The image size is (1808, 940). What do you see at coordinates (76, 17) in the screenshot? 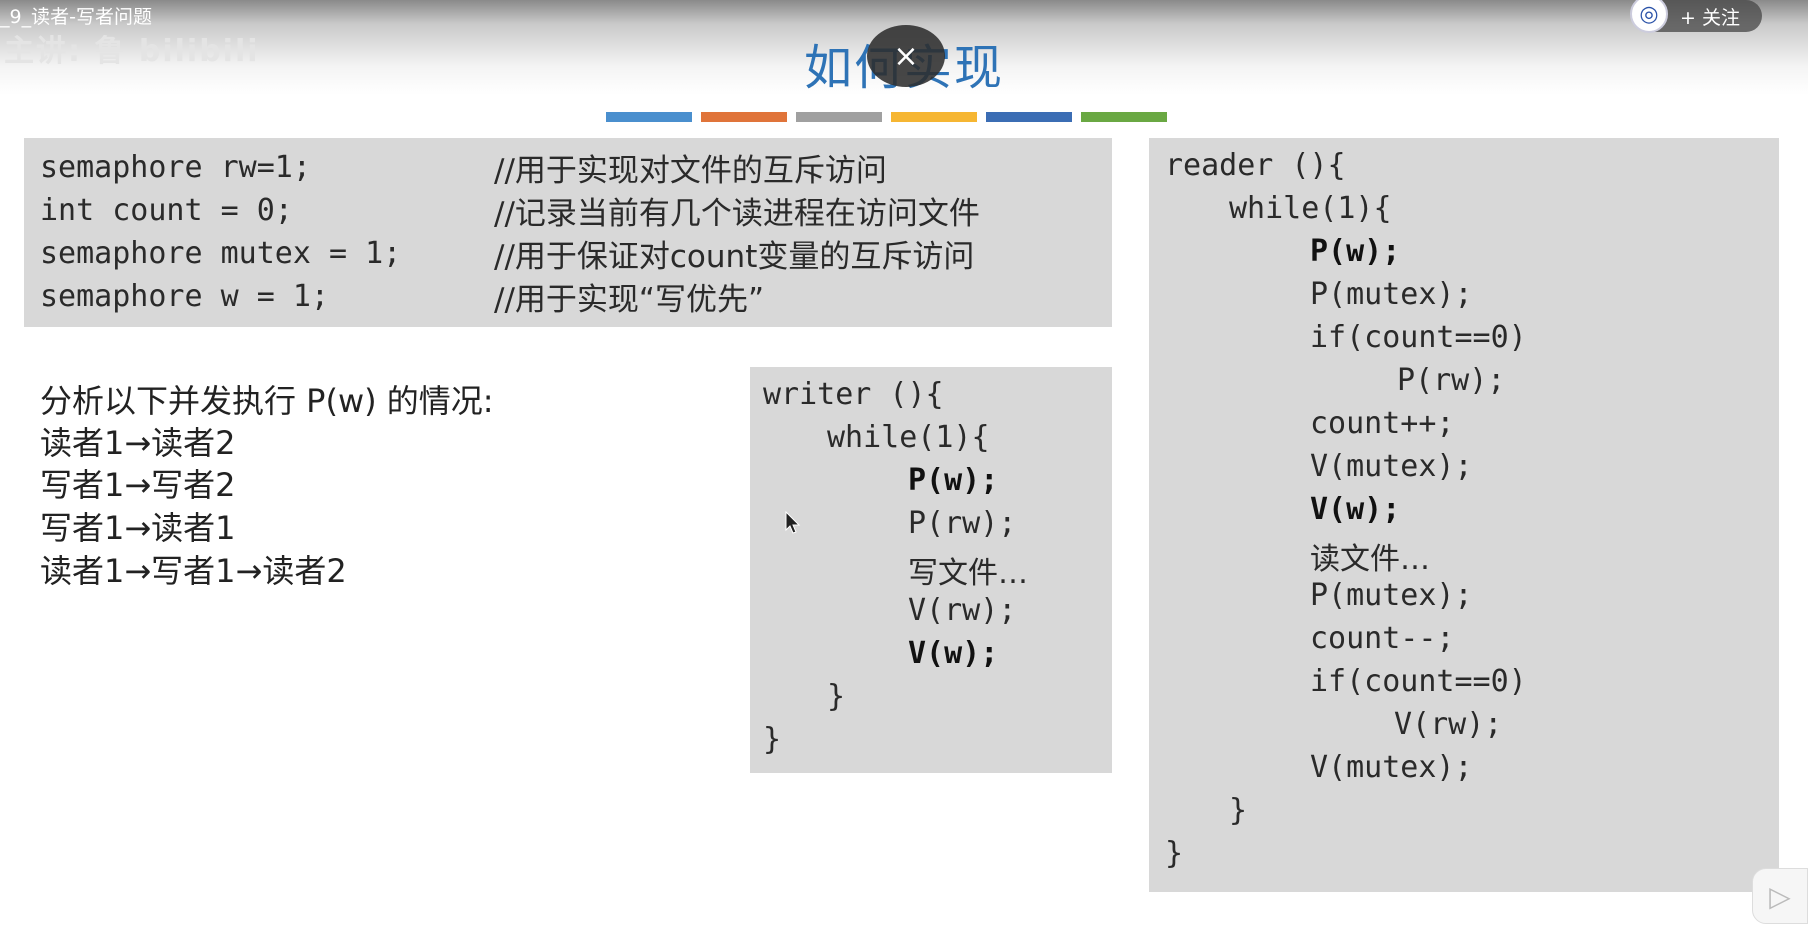
I see `video-title: _9_读者-写者问题` at bounding box center [76, 17].